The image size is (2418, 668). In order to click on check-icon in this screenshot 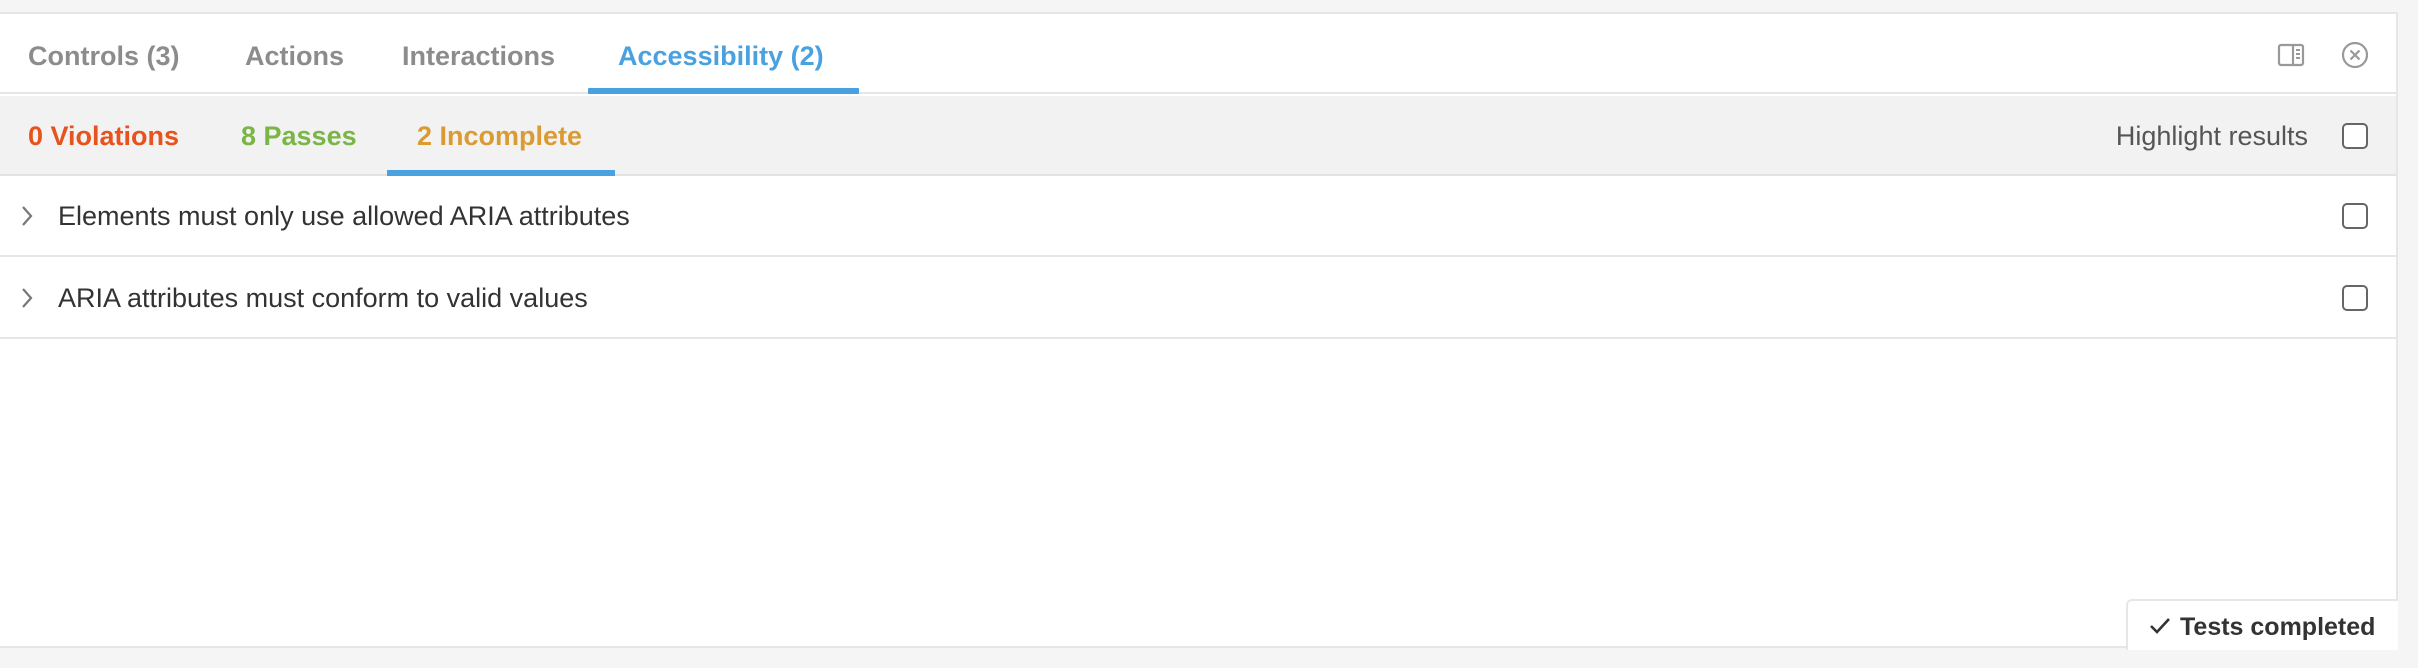, I will do `click(2160, 626)`.